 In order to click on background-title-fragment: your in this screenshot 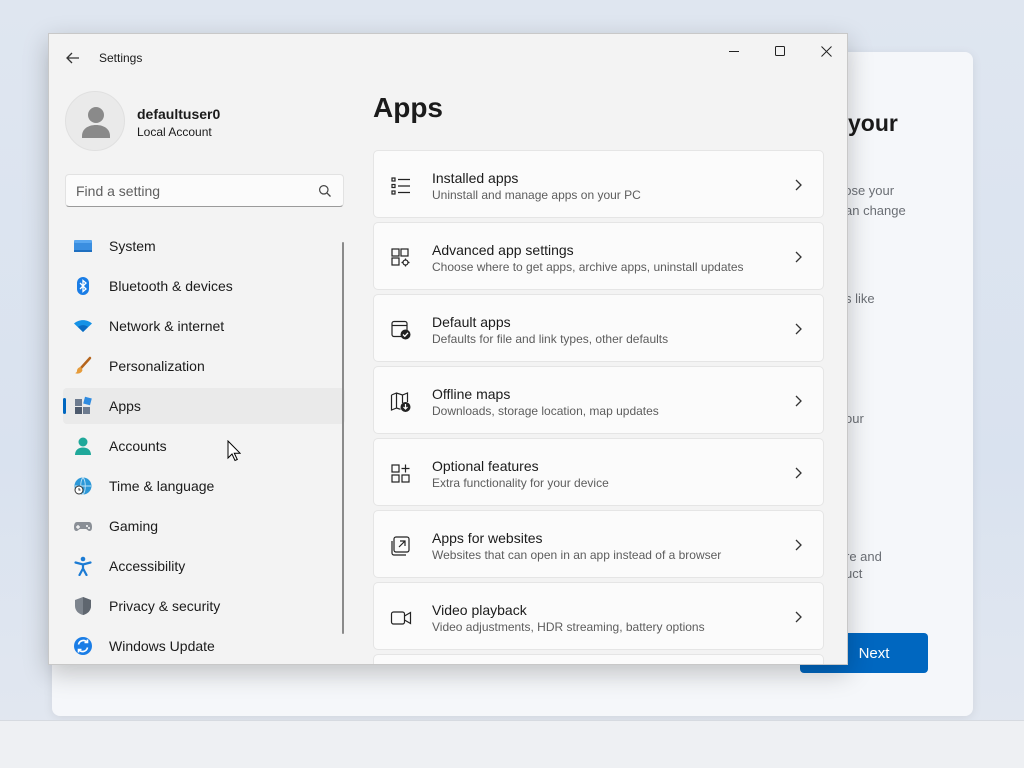, I will do `click(873, 123)`.